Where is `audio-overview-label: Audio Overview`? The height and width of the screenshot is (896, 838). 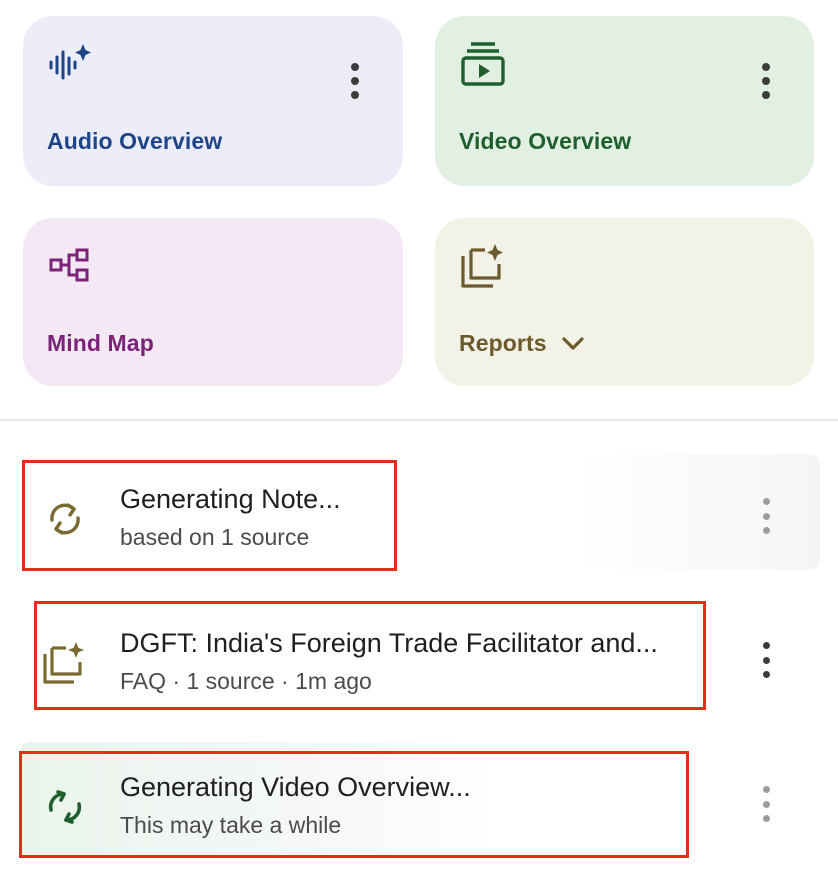 audio-overview-label: Audio Overview is located at coordinates (134, 141).